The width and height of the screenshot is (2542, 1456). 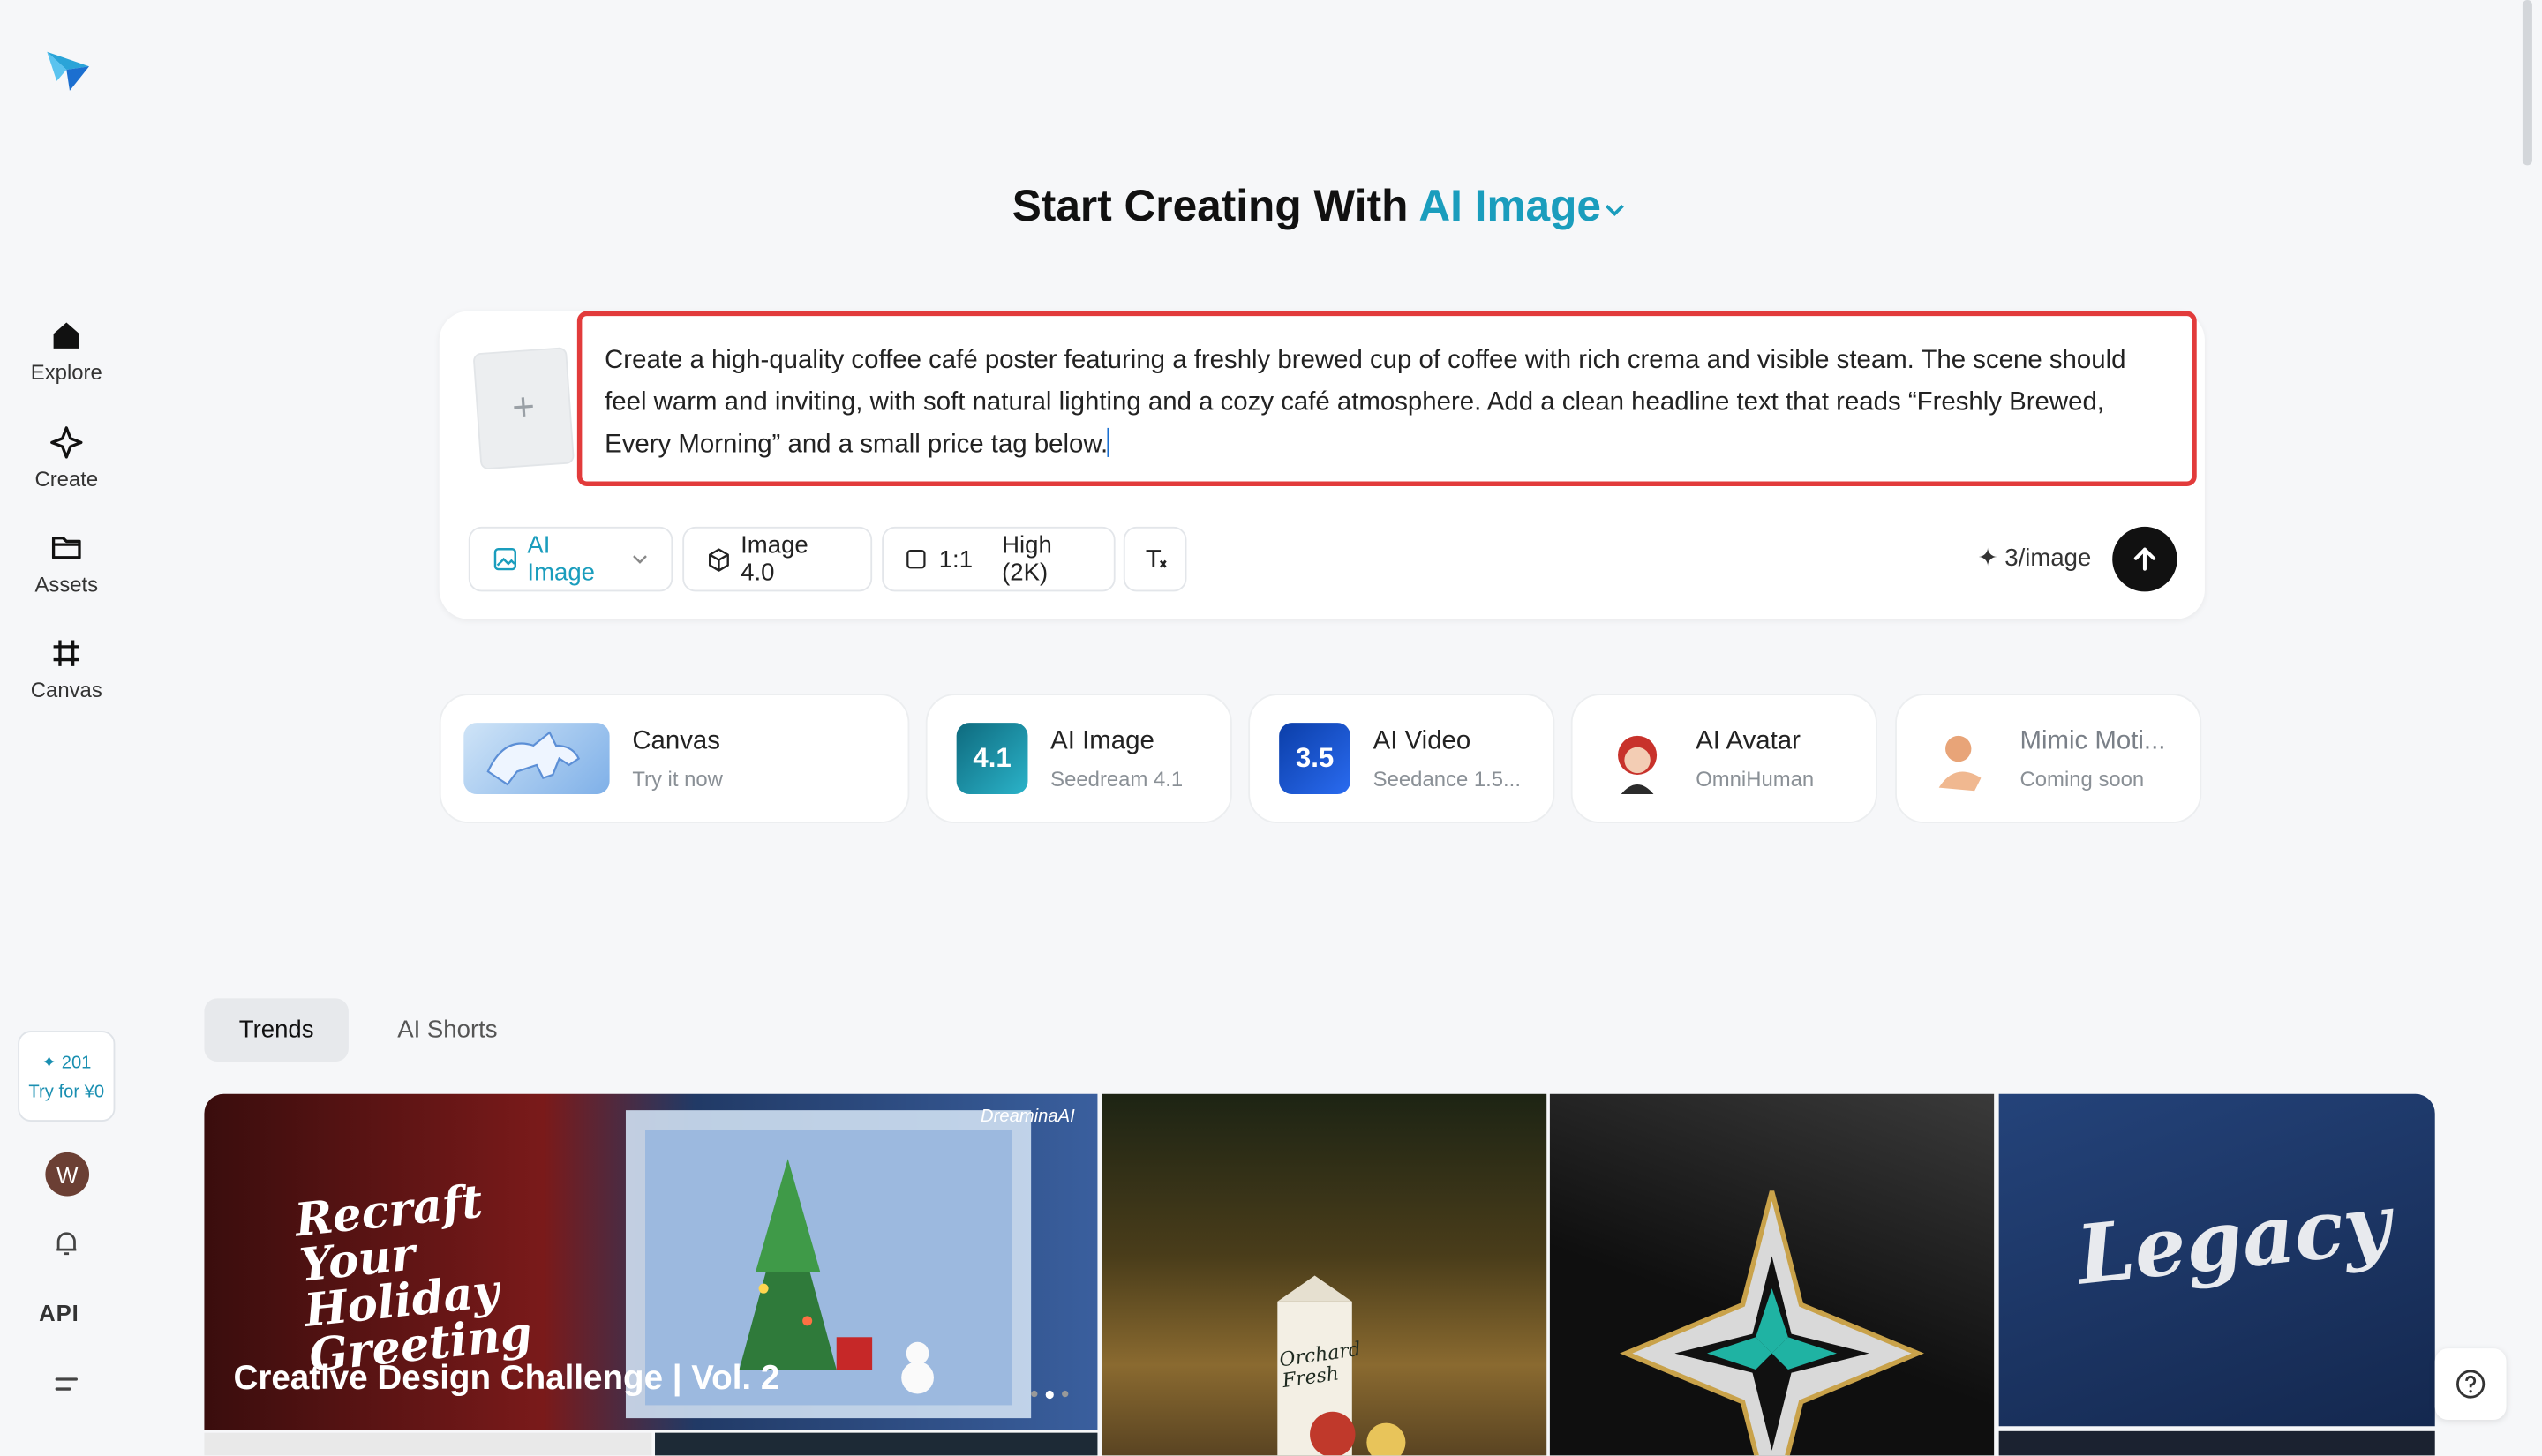 What do you see at coordinates (66, 653) in the screenshot?
I see `crop-icon` at bounding box center [66, 653].